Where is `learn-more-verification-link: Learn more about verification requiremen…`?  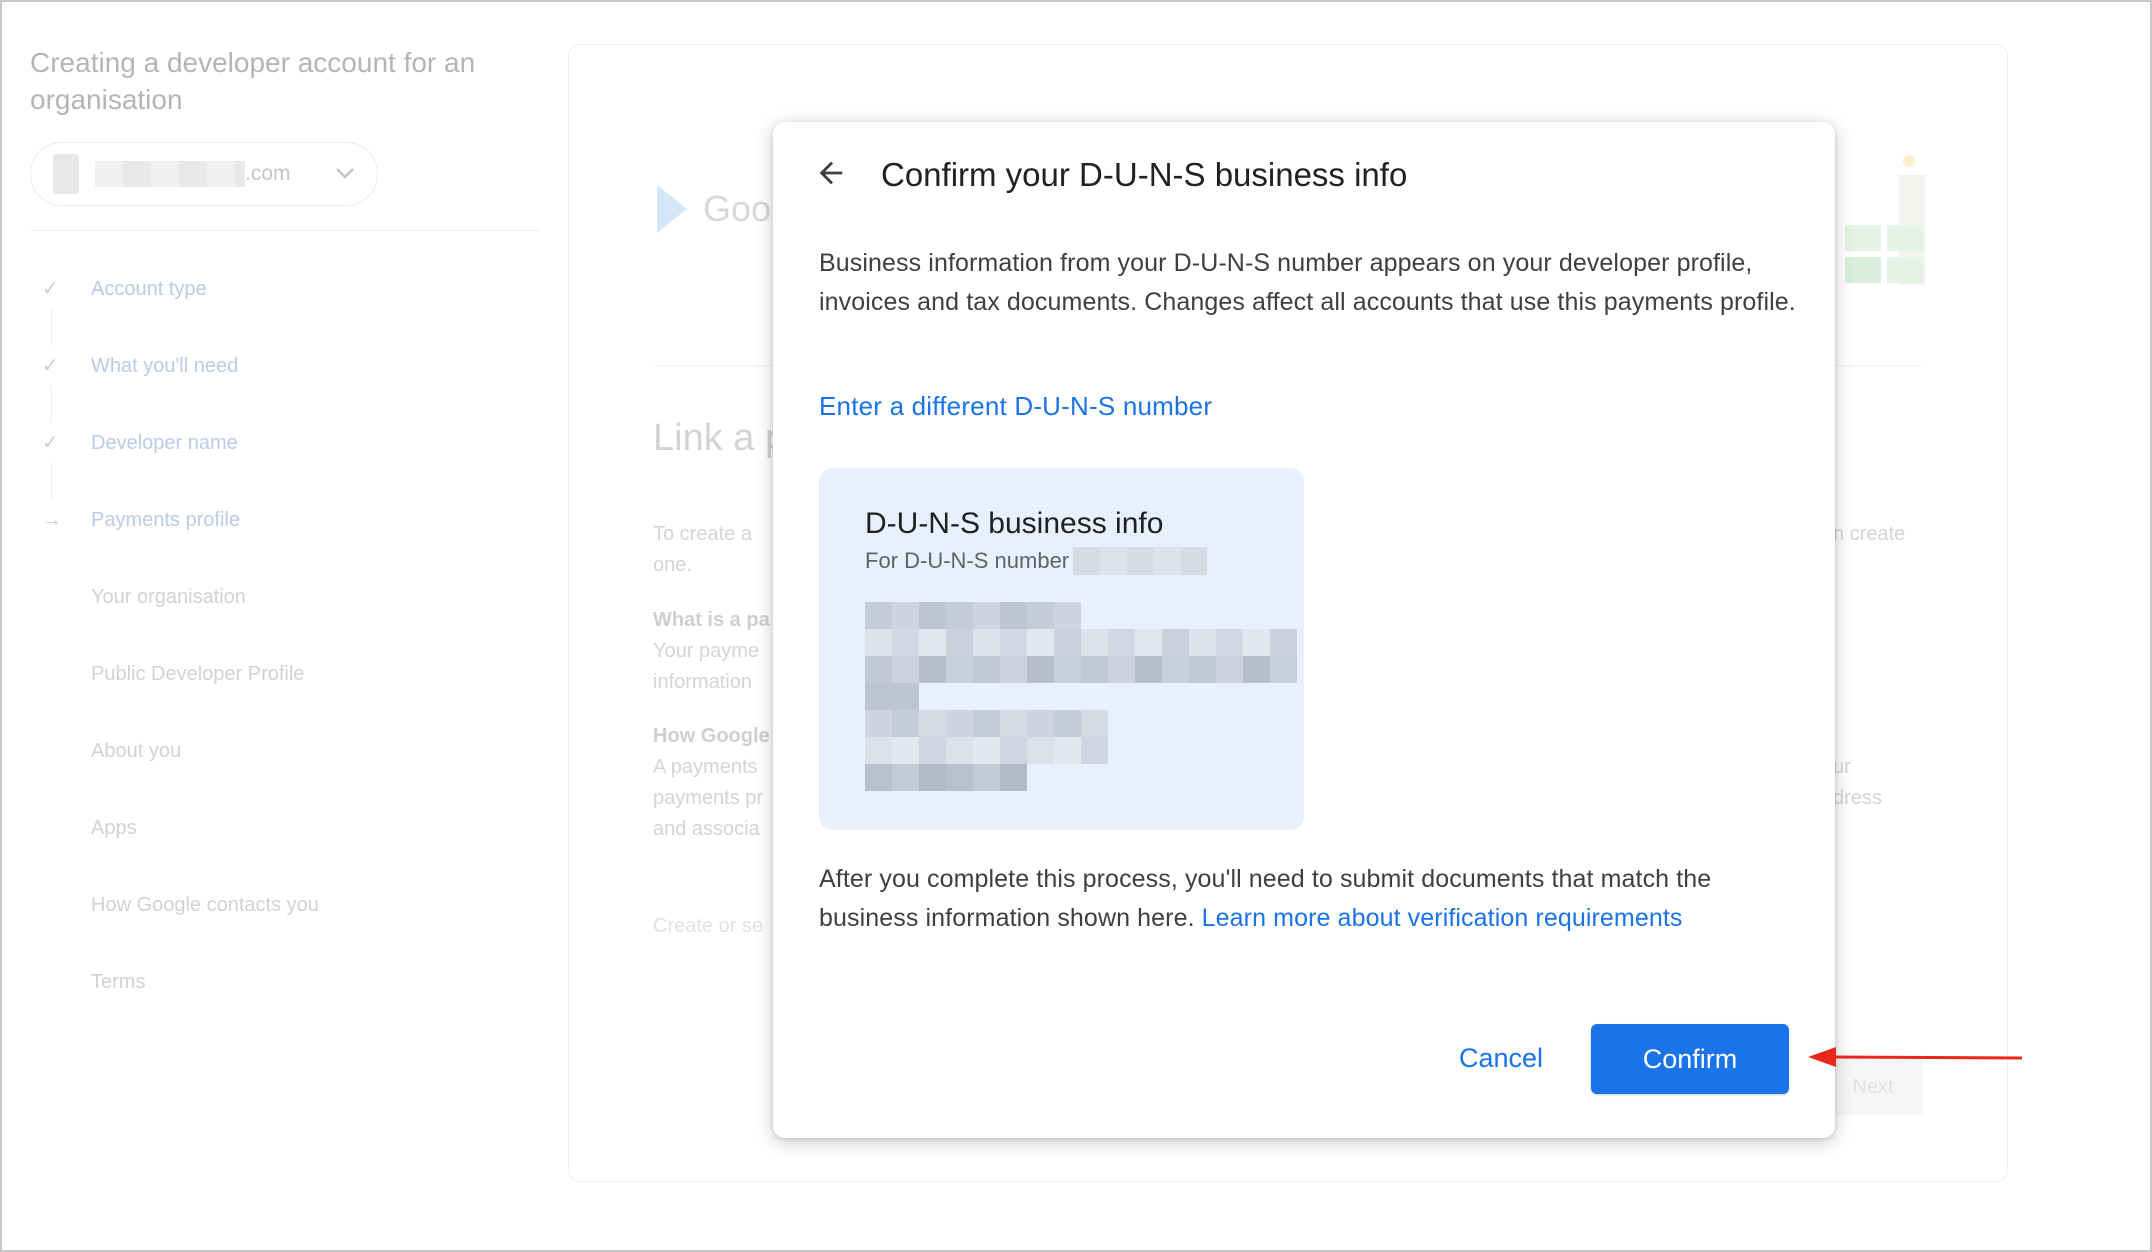 learn-more-verification-link: Learn more about verification requiremen… is located at coordinates (1442, 918).